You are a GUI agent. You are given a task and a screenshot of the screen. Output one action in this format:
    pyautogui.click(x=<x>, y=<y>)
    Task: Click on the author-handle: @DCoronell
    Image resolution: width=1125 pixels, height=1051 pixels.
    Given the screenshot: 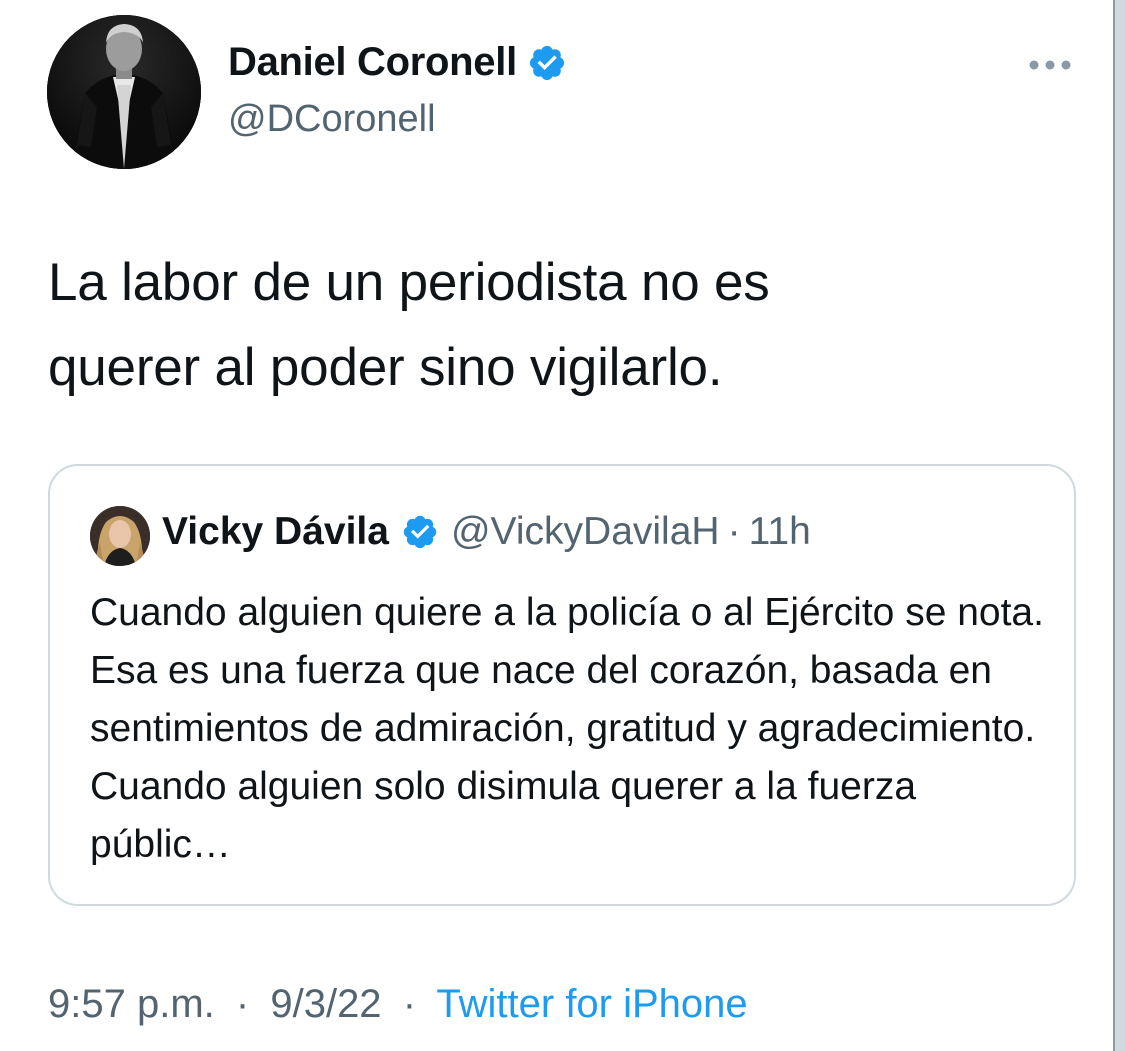 What is the action you would take?
    pyautogui.click(x=332, y=119)
    